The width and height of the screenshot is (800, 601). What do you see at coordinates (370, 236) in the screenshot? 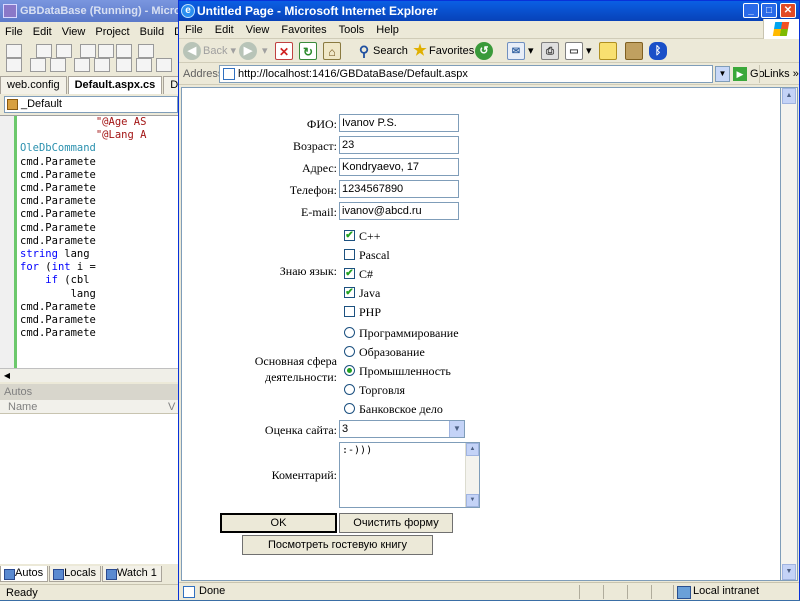
I see `checkbox-label: C++` at bounding box center [370, 236].